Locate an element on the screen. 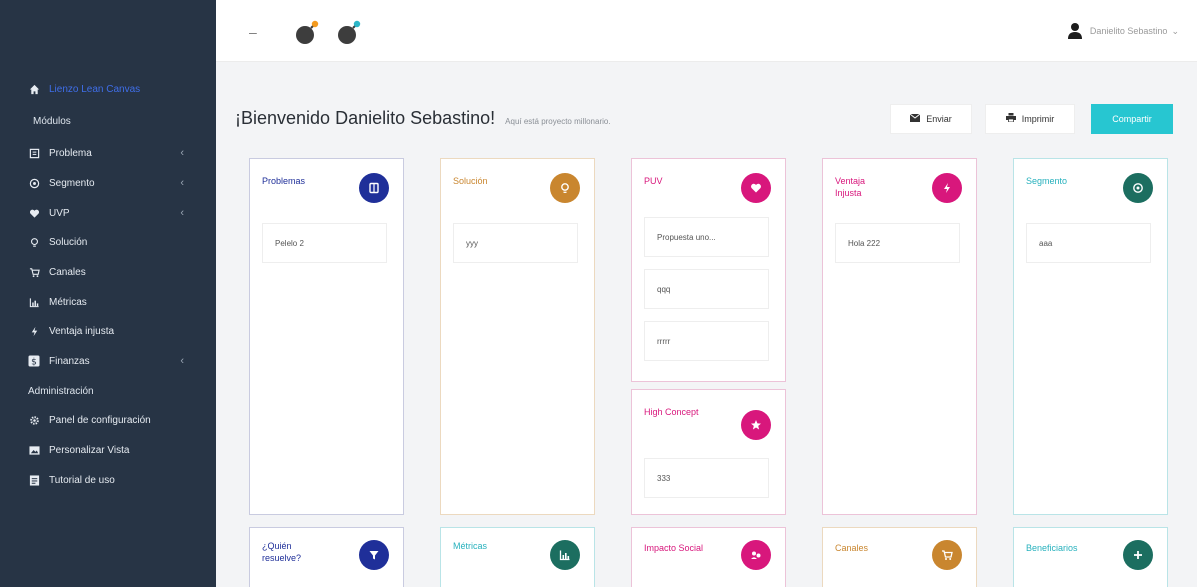  share-button: Compartir is located at coordinates (1132, 119).